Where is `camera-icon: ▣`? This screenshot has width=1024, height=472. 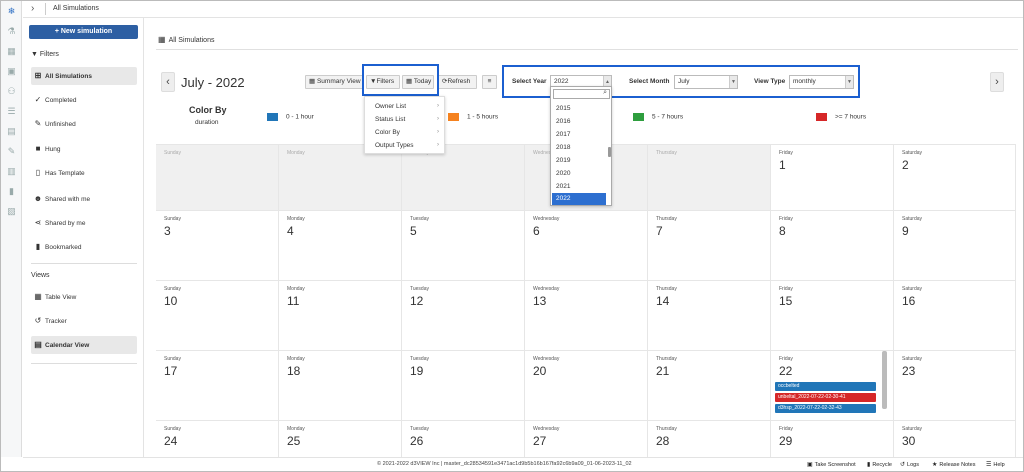
camera-icon: ▣ is located at coordinates (810, 465).